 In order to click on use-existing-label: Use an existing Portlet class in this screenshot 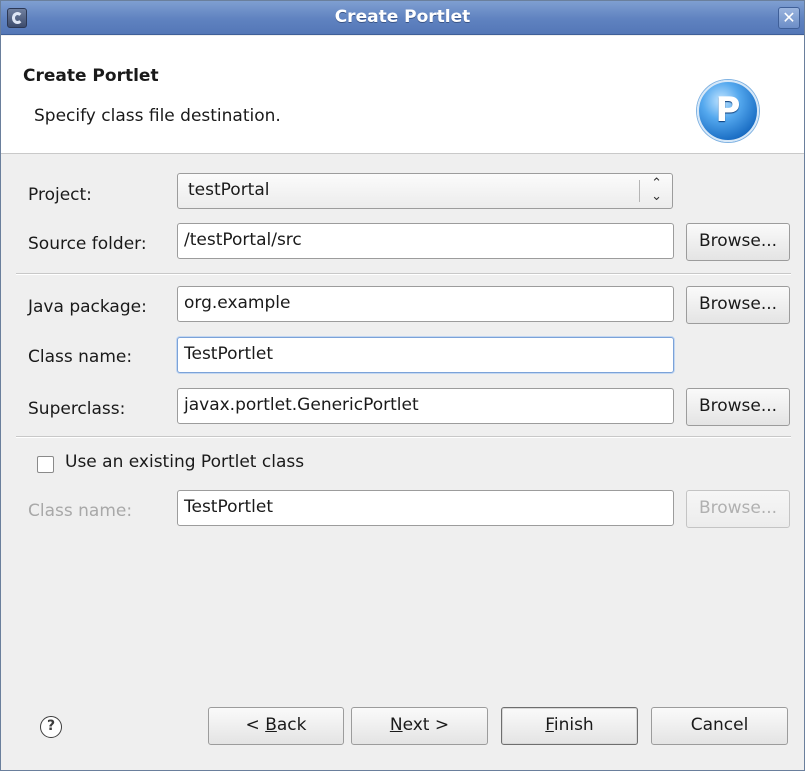, I will do `click(184, 462)`.